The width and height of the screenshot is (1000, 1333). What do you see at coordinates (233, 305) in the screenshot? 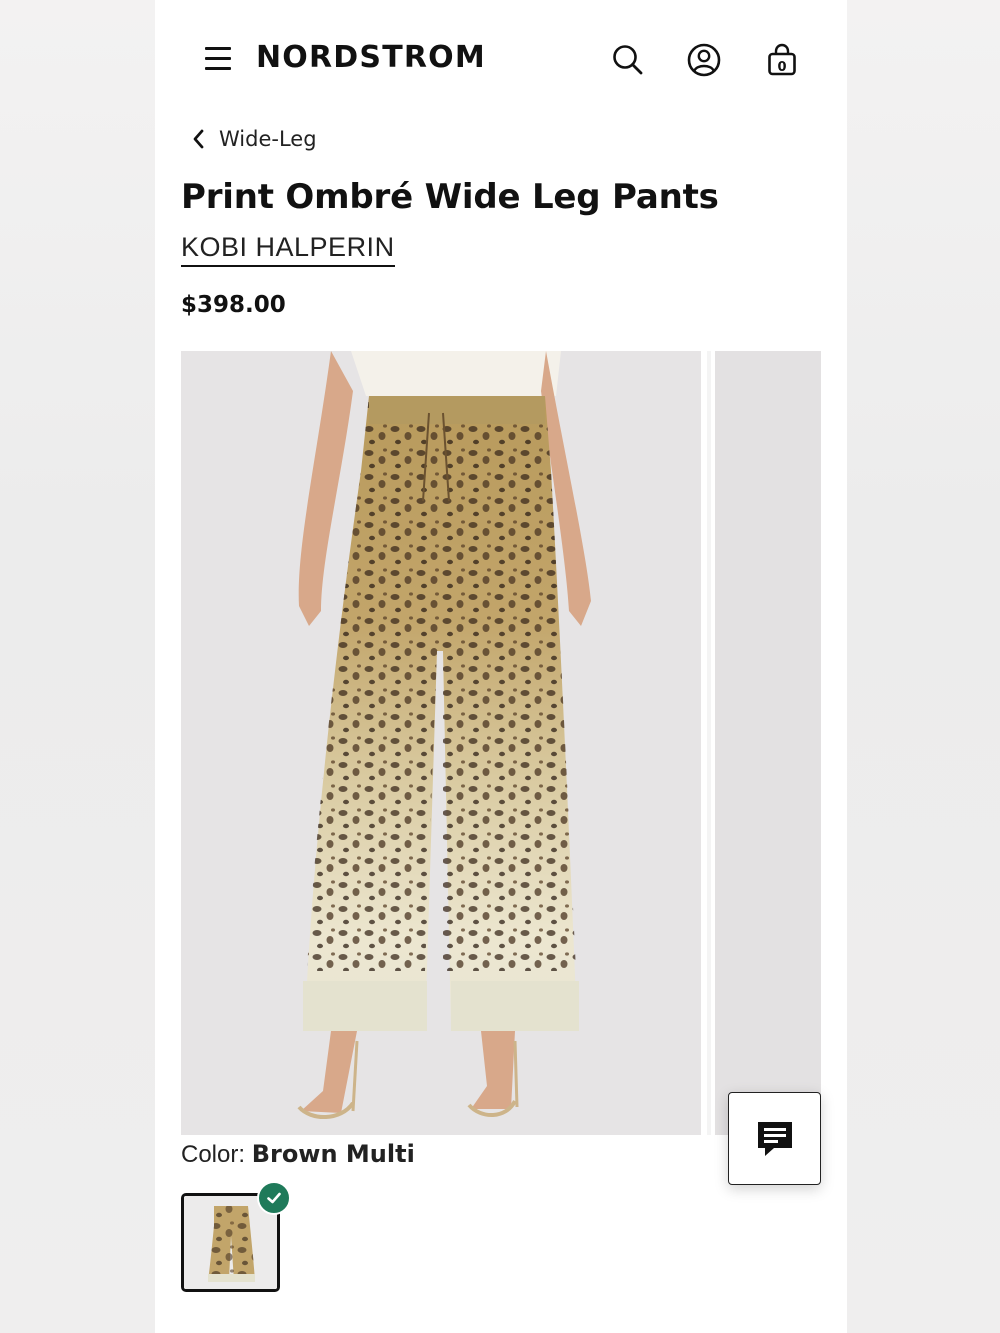
I see `product-price: $398.00` at bounding box center [233, 305].